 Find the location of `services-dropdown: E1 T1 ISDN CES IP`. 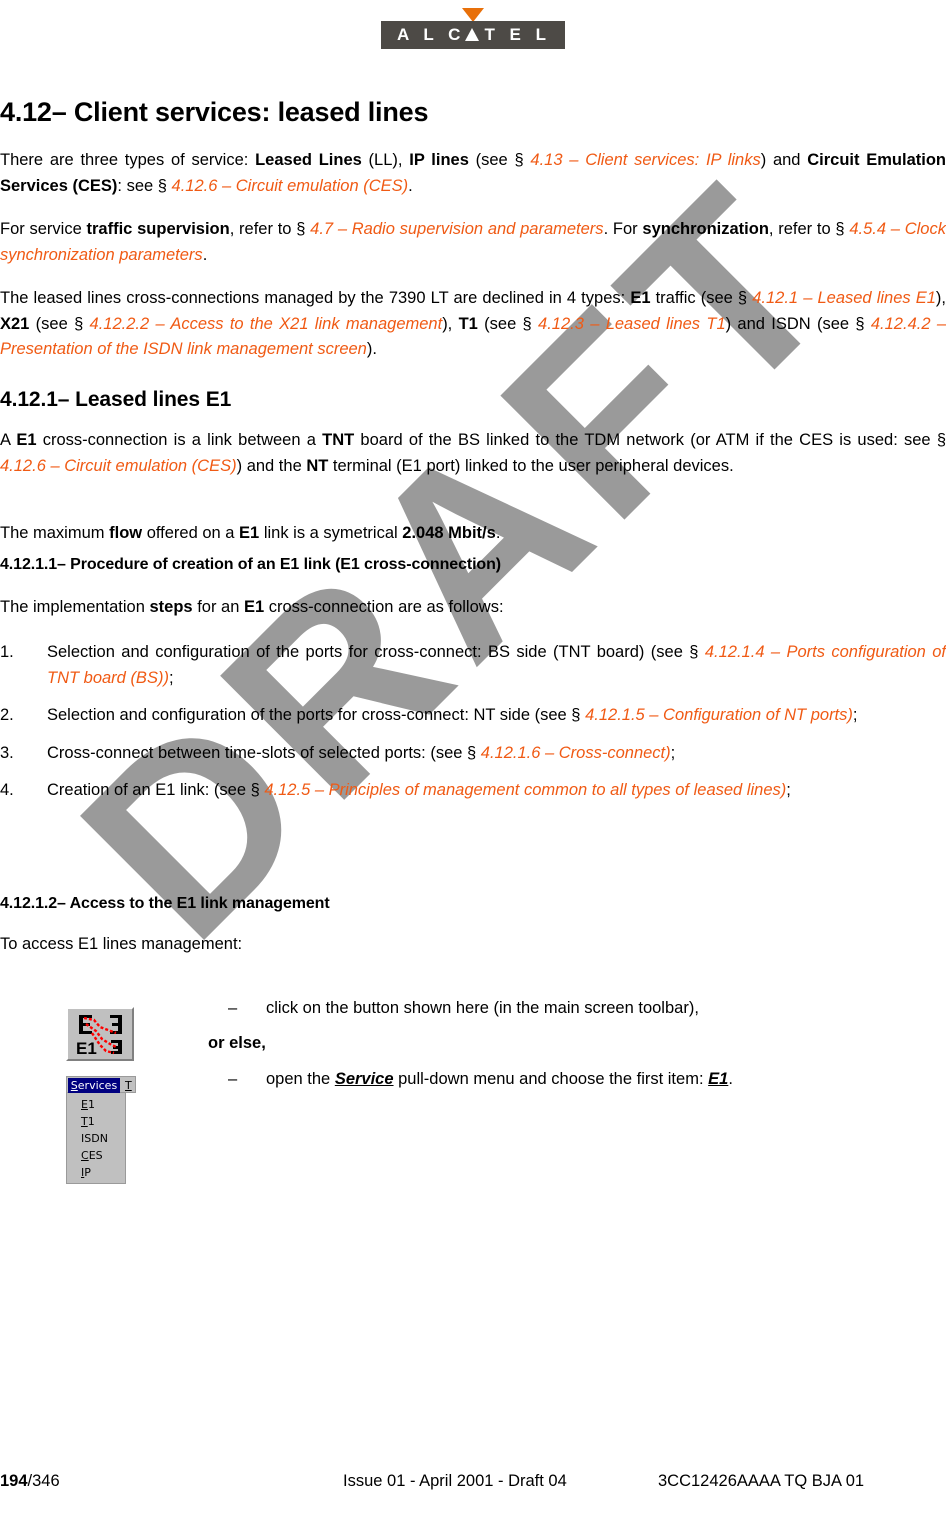

services-dropdown: E1 T1 ISDN CES IP is located at coordinates (96, 1138).